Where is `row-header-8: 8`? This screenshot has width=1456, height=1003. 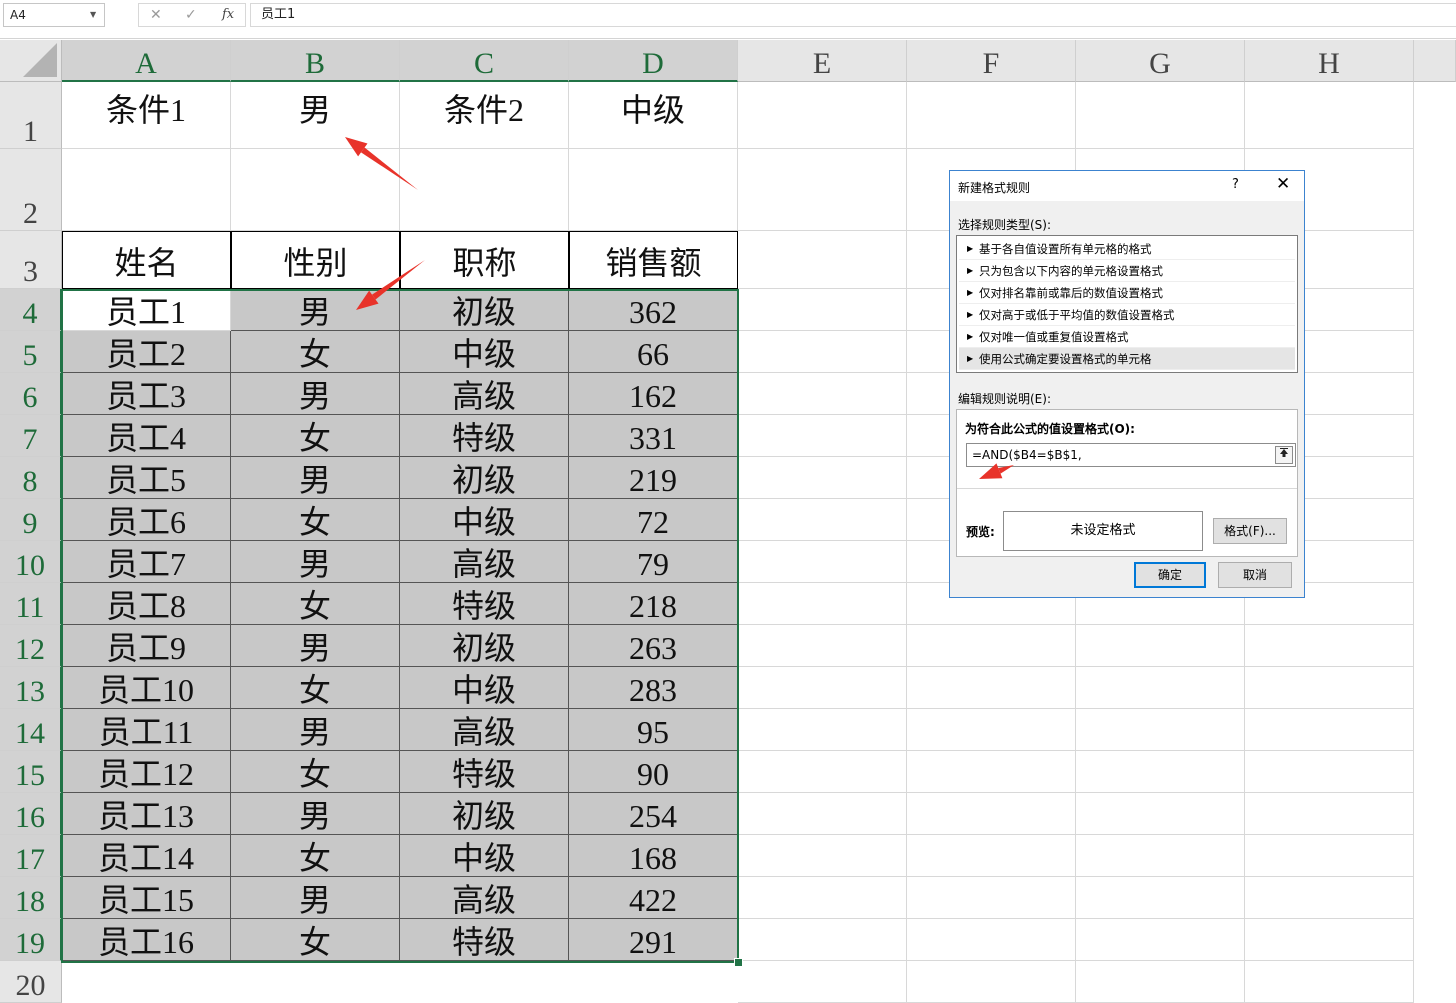 row-header-8: 8 is located at coordinates (31, 478).